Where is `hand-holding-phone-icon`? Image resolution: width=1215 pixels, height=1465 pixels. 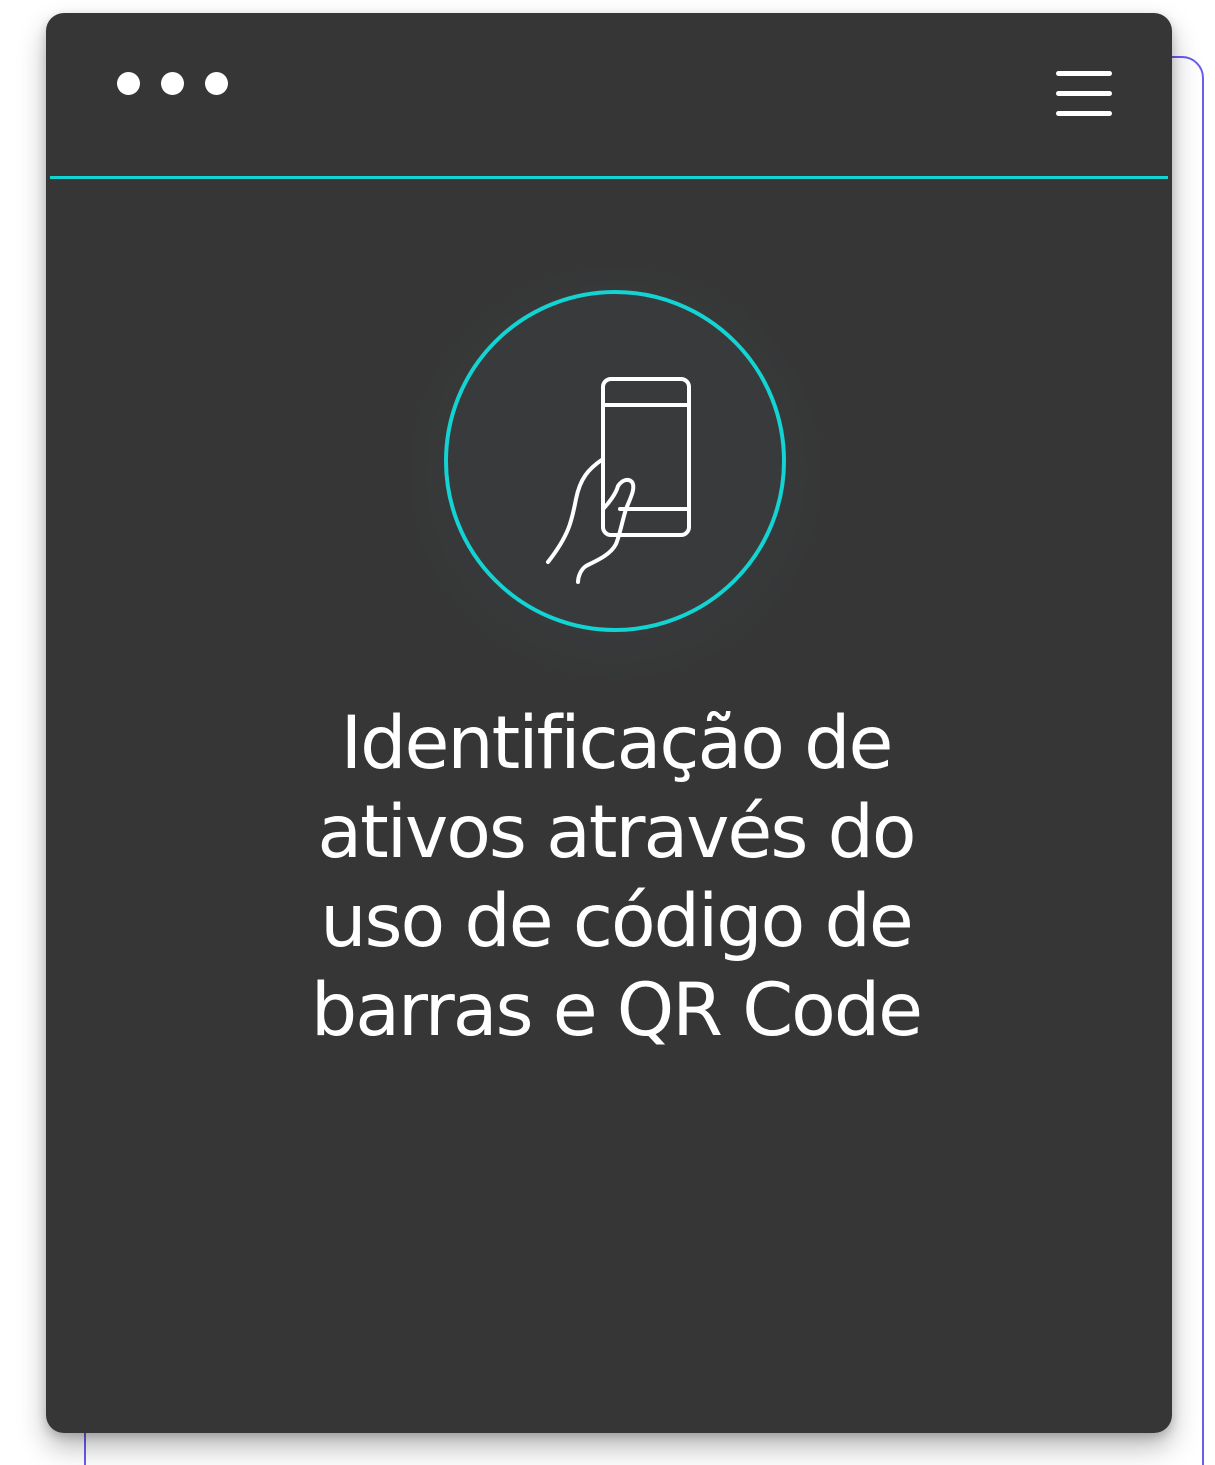
hand-holding-phone-icon is located at coordinates (618, 480).